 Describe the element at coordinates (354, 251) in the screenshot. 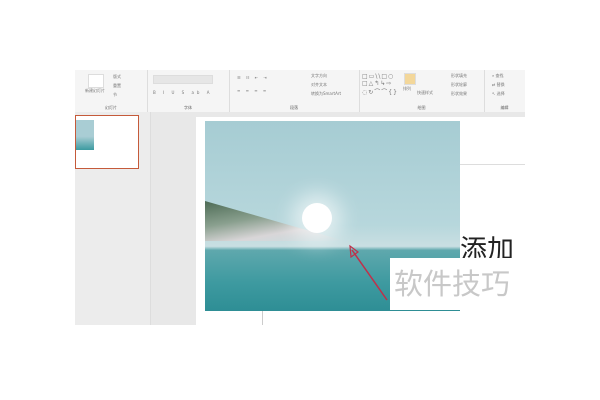

I see `arrow-head-icon` at that location.